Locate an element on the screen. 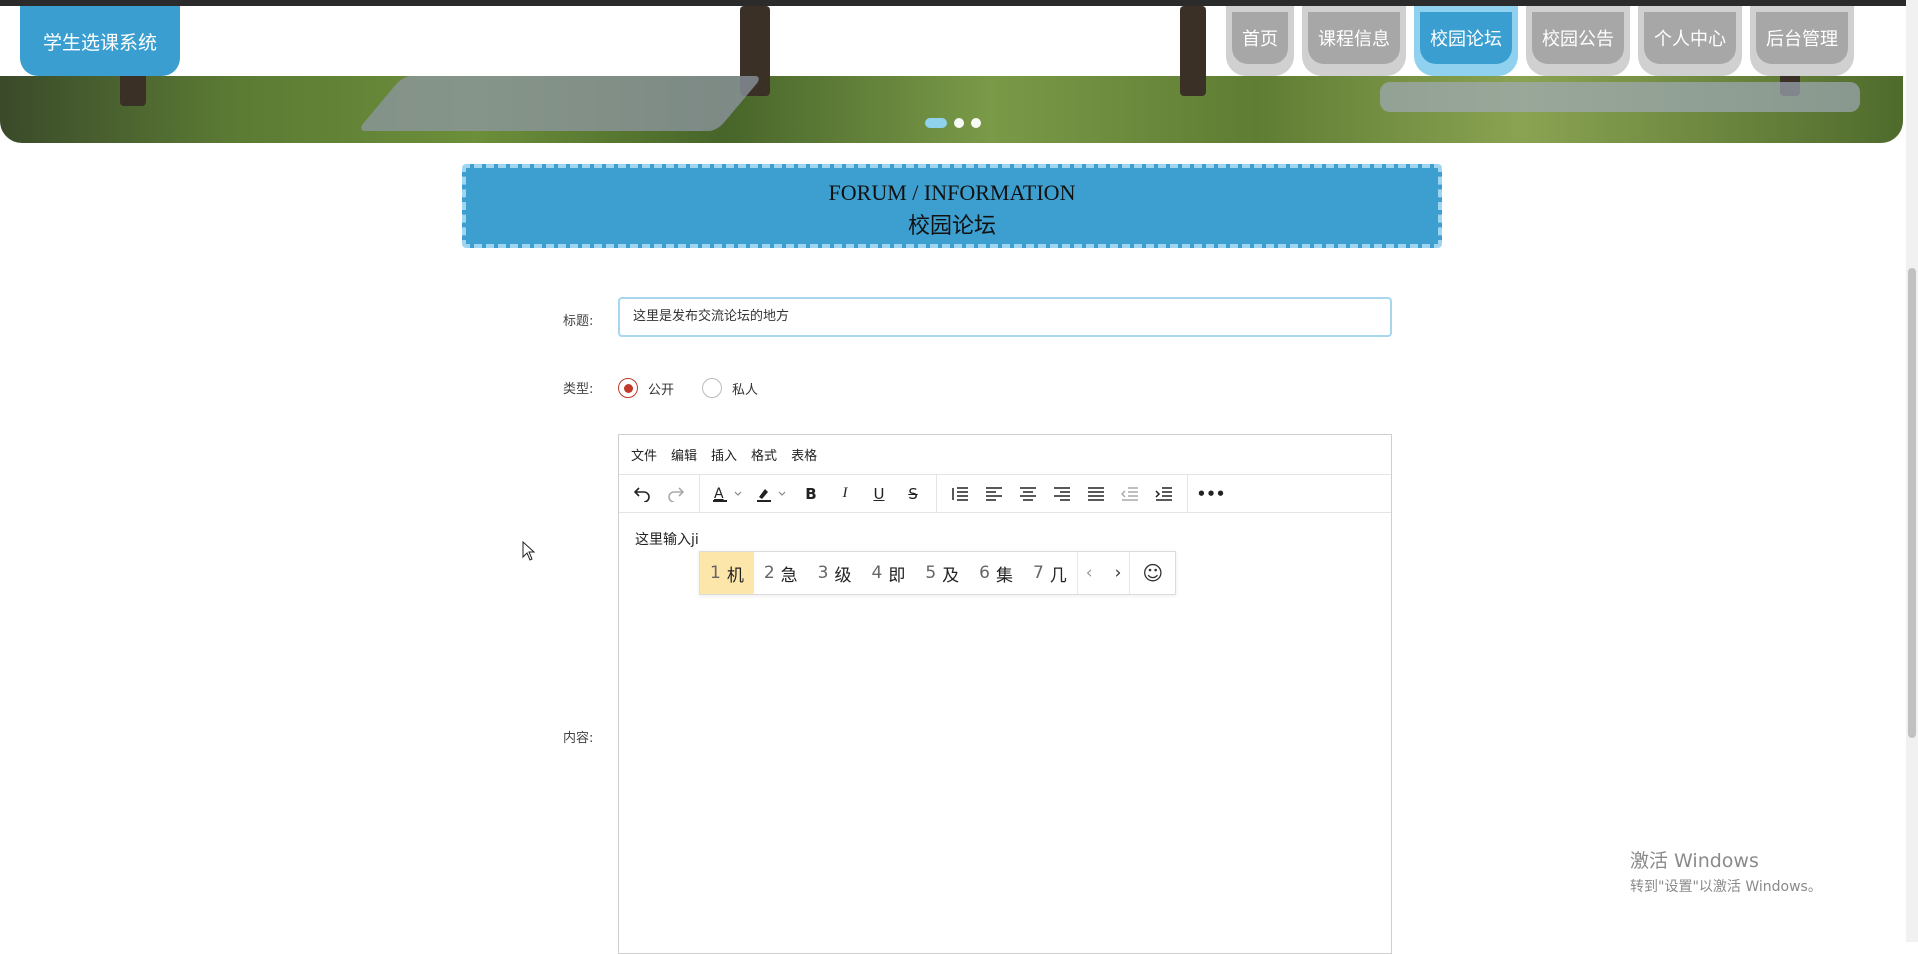  history-group is located at coordinates (659, 493).